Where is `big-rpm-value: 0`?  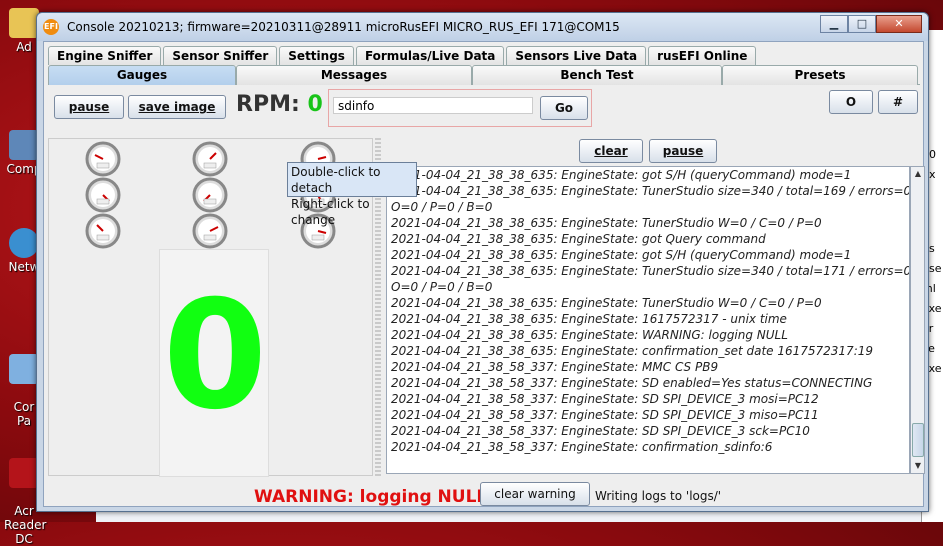
big-rpm-value: 0 is located at coordinates (215, 356).